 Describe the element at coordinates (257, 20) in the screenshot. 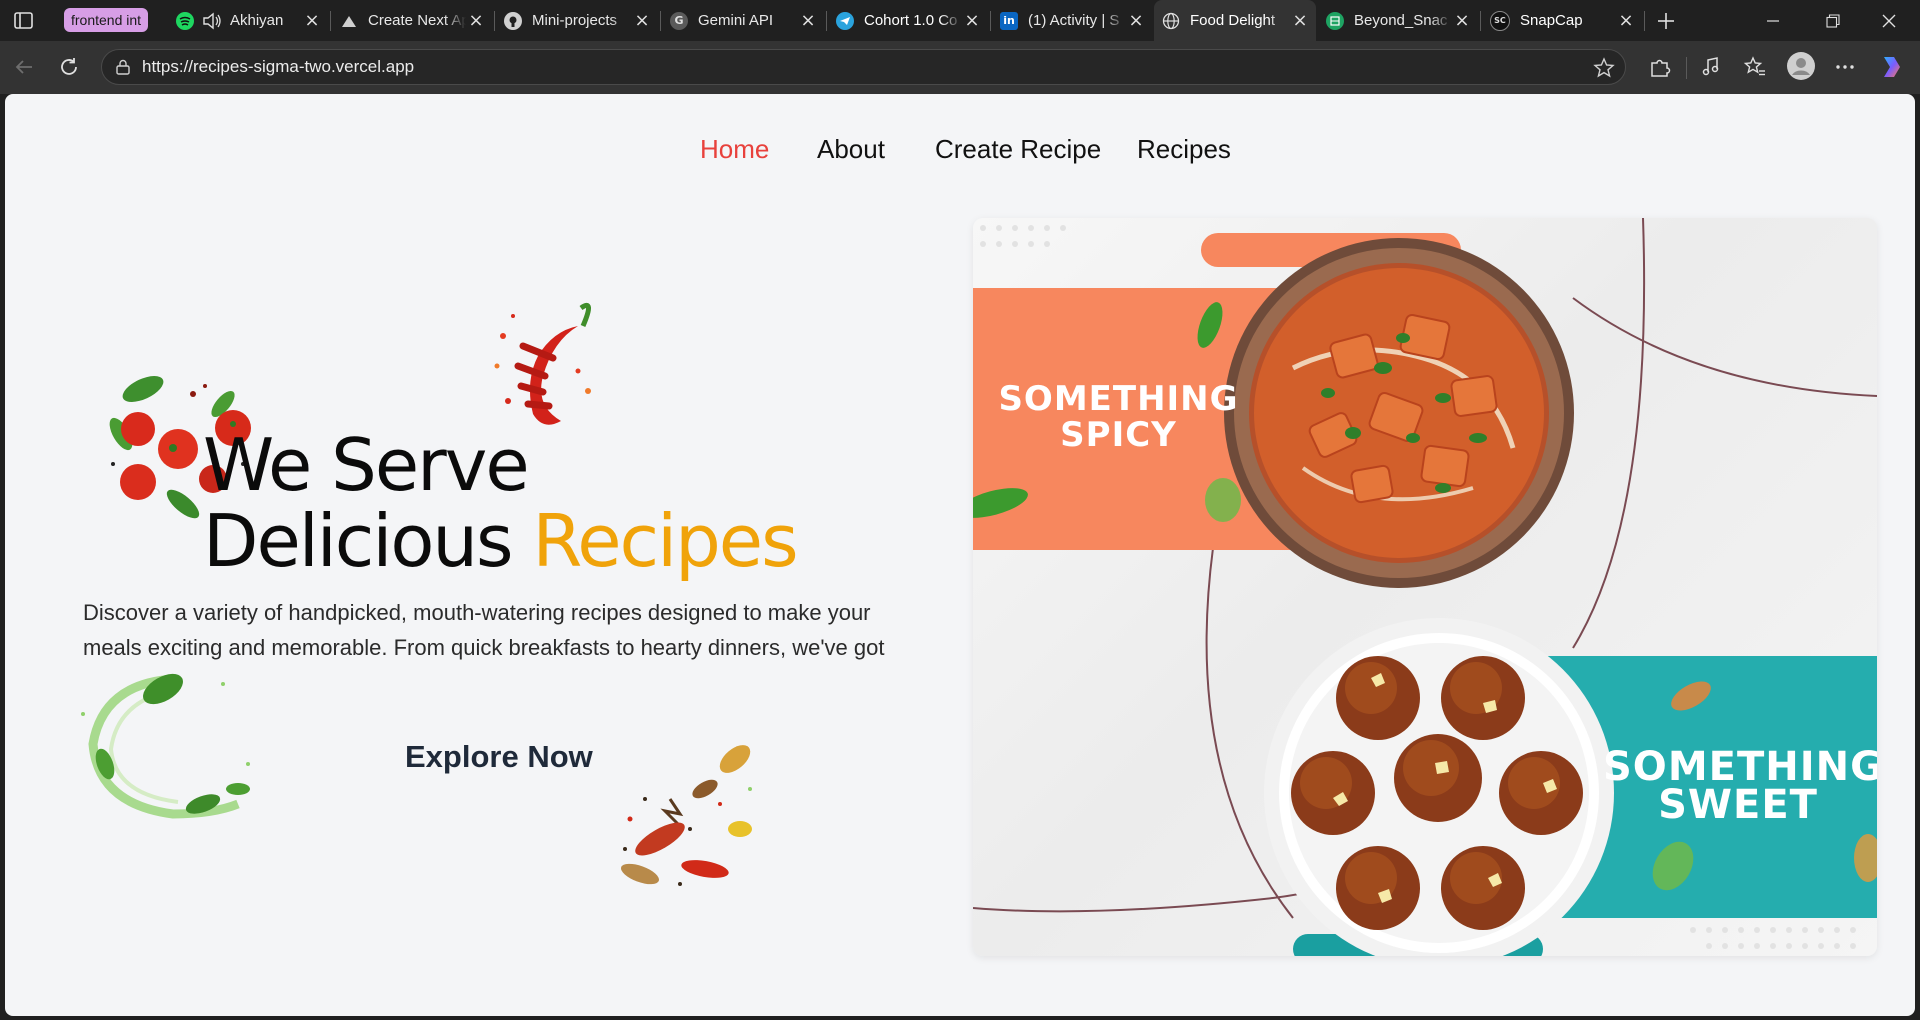

I see `tab-title: Akhiyan` at that location.